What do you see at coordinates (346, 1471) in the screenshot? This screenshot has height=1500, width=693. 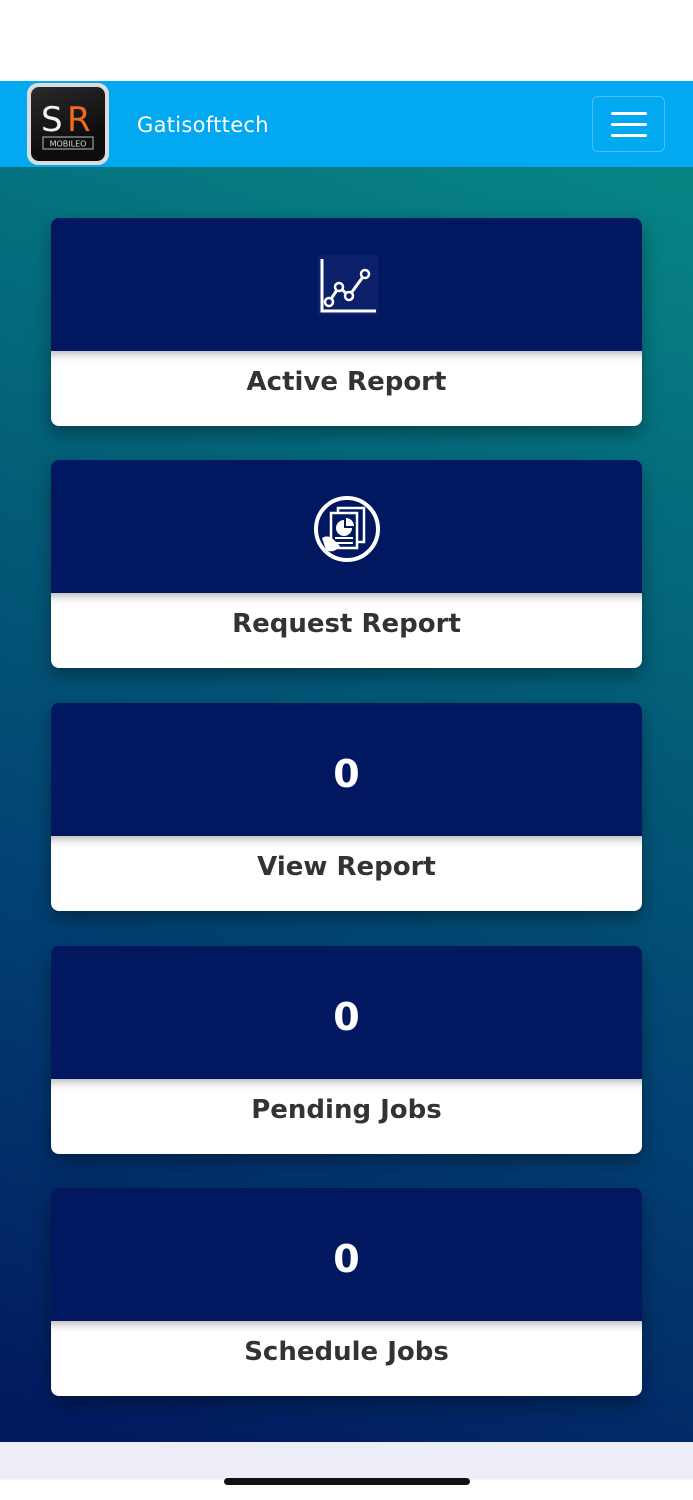 I see `bottom-bar-area` at bounding box center [346, 1471].